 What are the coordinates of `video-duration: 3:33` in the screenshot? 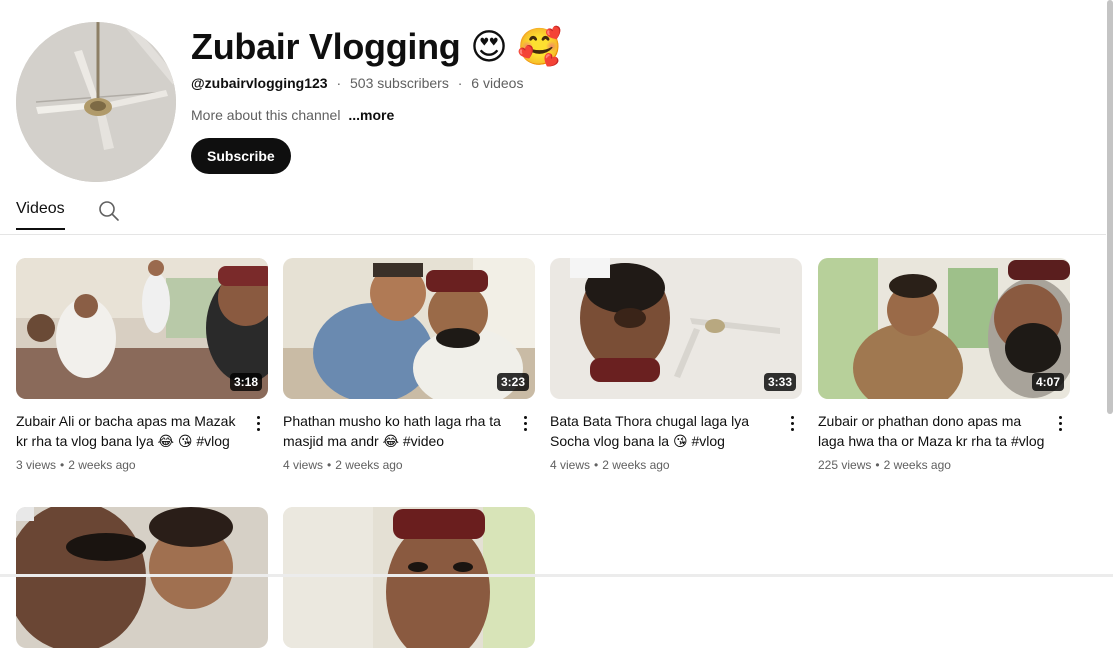 It's located at (779, 382).